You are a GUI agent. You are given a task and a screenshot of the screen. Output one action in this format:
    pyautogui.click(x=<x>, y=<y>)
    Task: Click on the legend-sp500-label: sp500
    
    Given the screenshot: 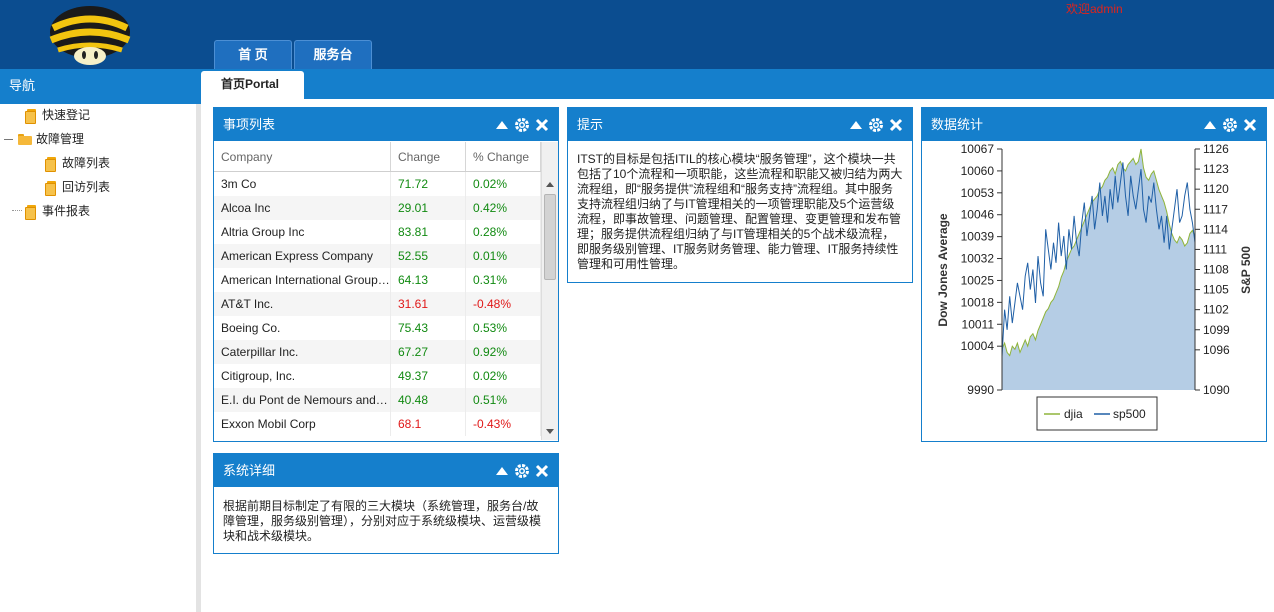 What is the action you would take?
    pyautogui.click(x=1129, y=414)
    